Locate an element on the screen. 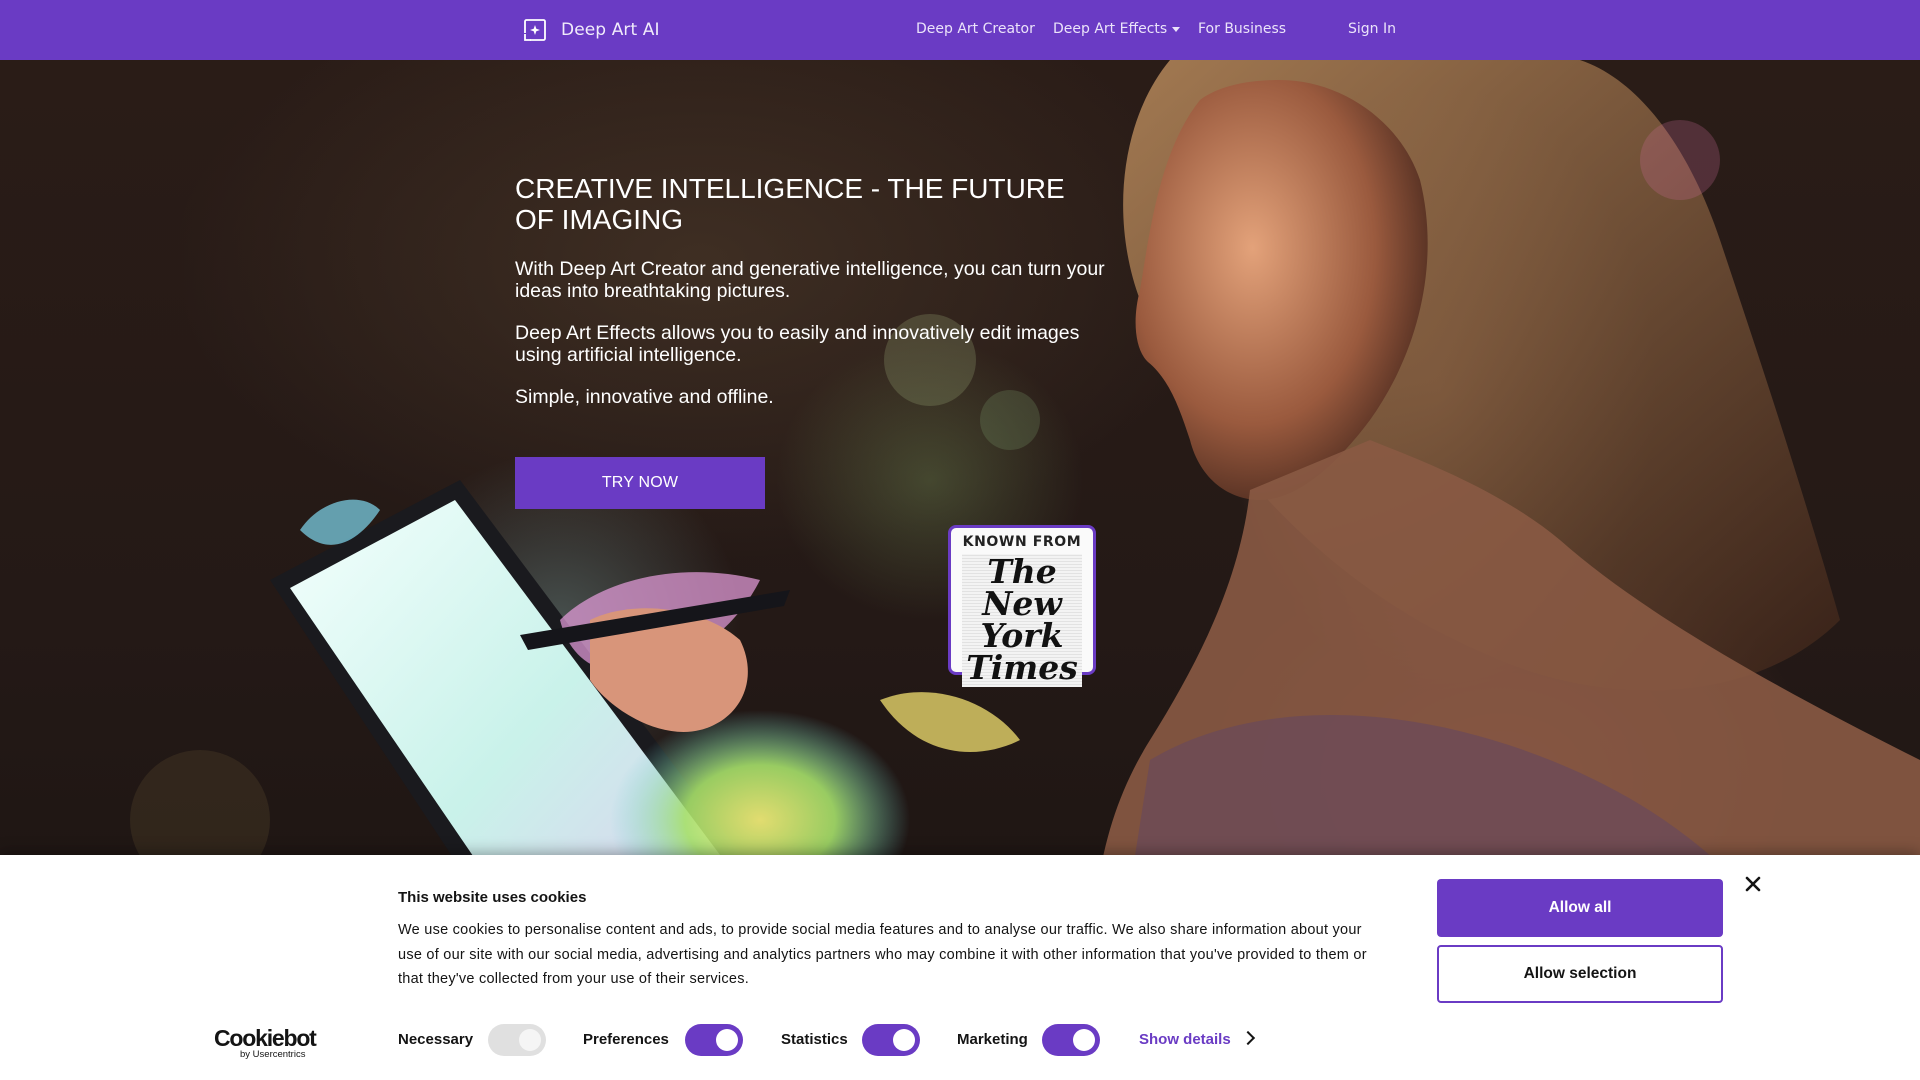 Image resolution: width=1920 pixels, height=1080 pixels. necessary-toggle is located at coordinates (517, 1040).